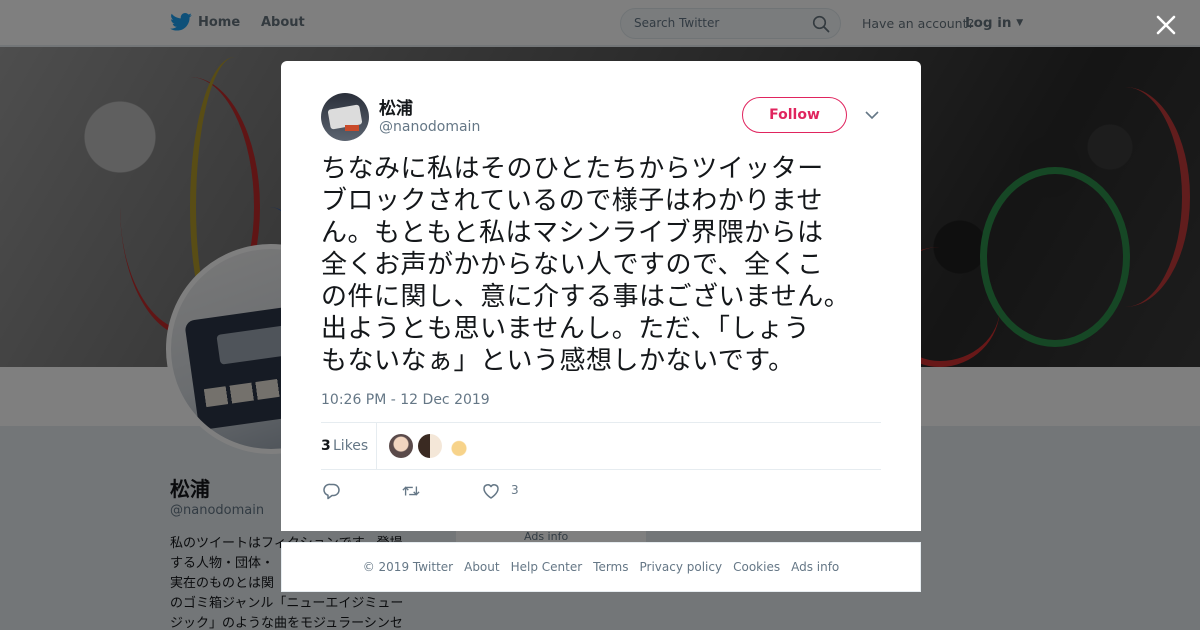 This screenshot has width=1200, height=630. Describe the element at coordinates (872, 115) in the screenshot. I see `chevron-down-icon` at that location.